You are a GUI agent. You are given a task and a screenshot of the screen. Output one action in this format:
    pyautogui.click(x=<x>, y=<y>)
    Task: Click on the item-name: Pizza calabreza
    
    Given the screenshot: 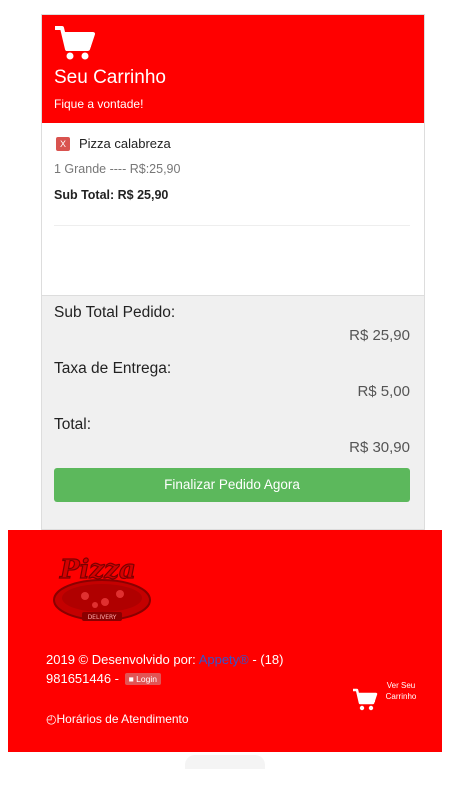 What is the action you would take?
    pyautogui.click(x=125, y=143)
    